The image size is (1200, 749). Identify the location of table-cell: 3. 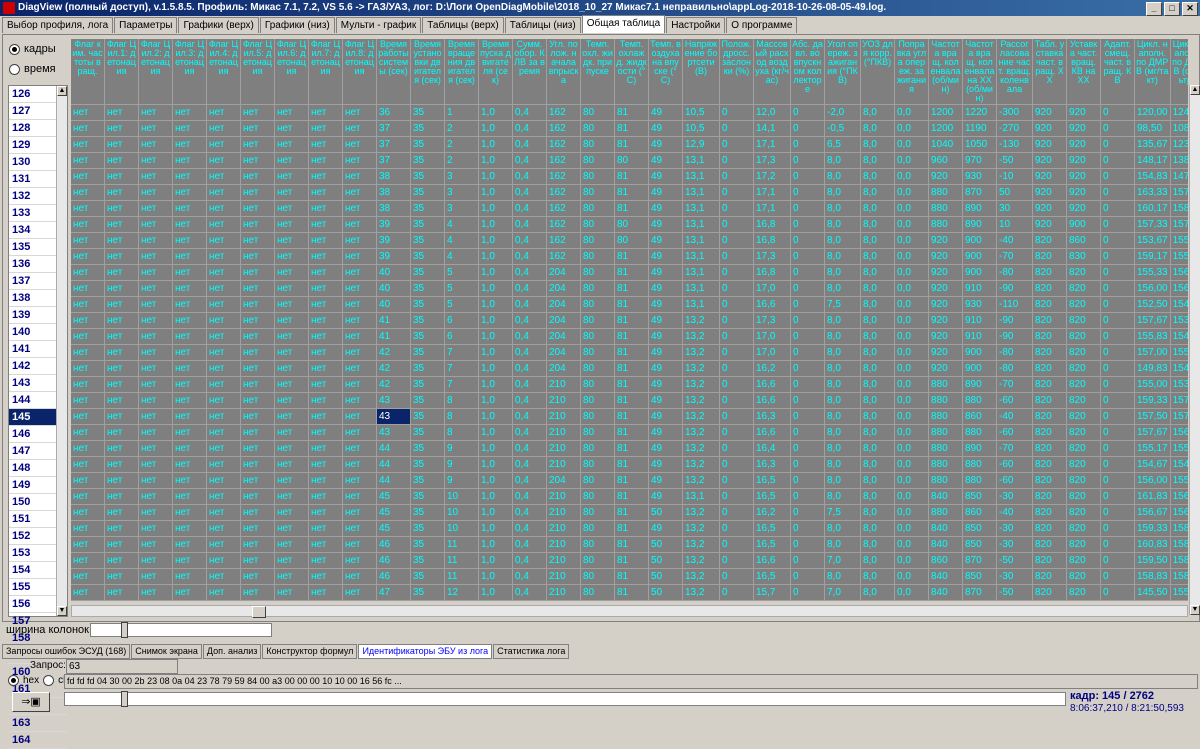
(461, 208).